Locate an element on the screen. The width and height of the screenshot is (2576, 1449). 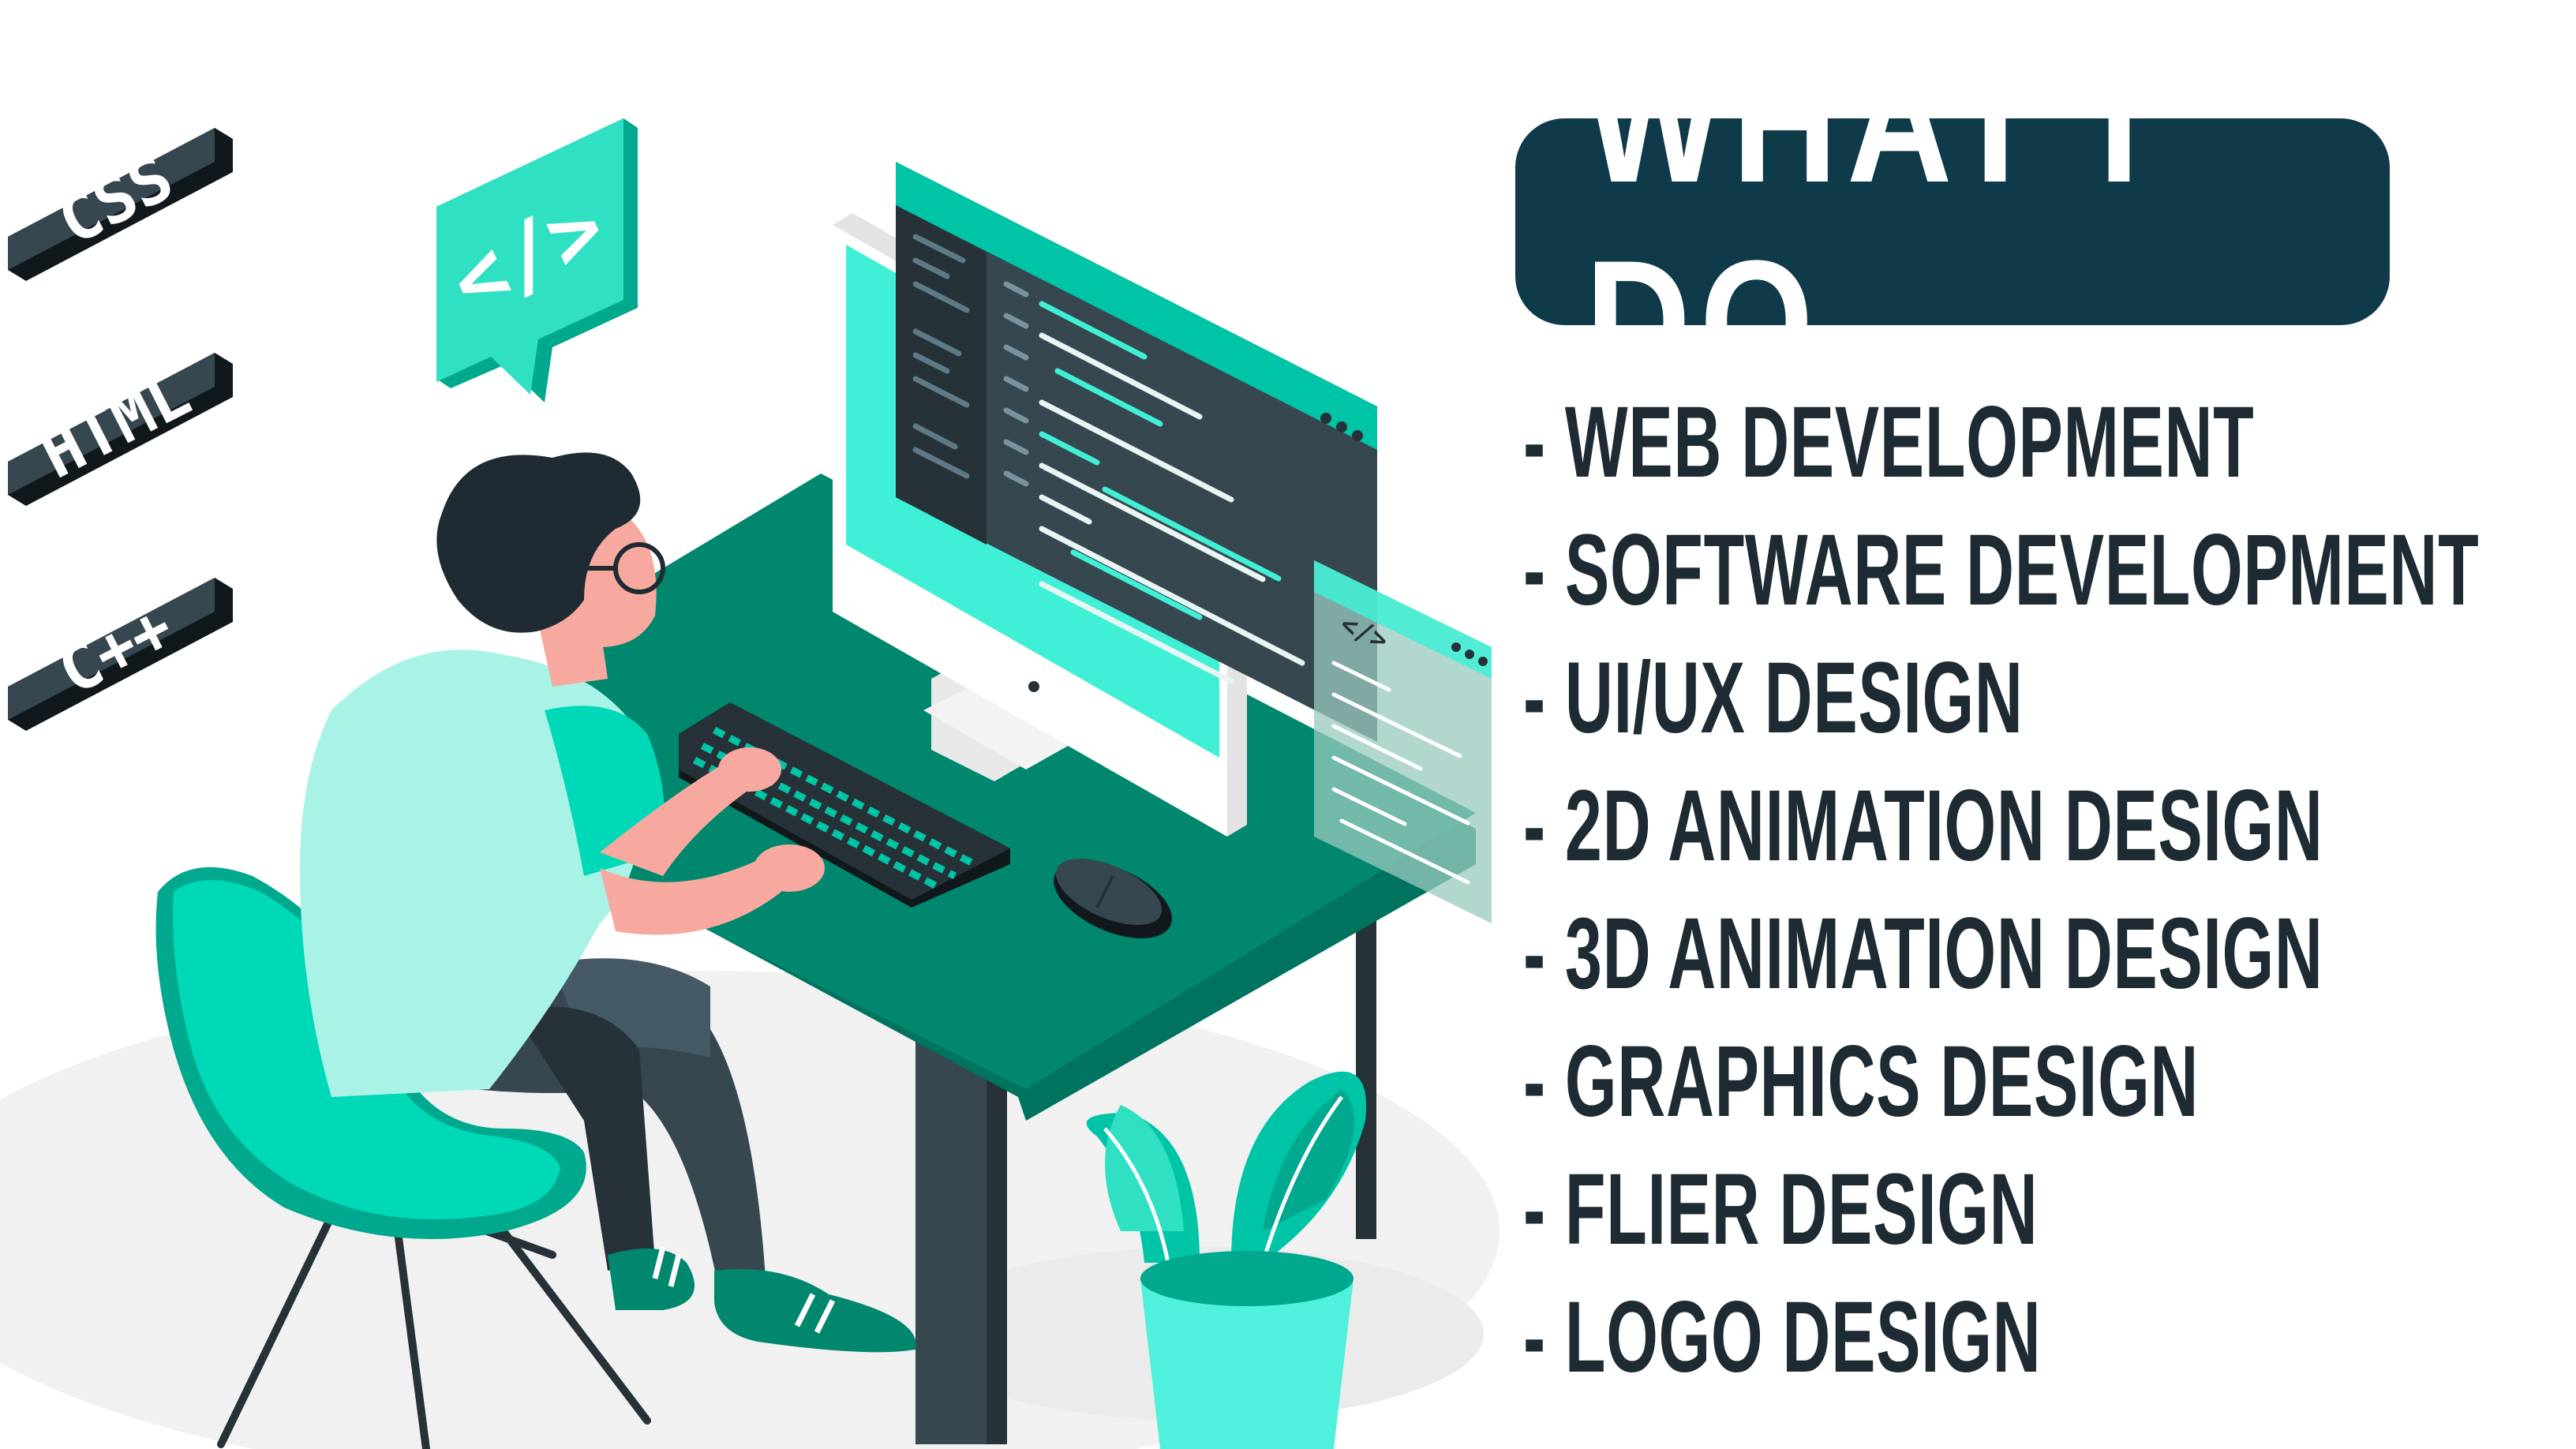
service-label: - UI/UX DESIGN is located at coordinates (1773, 698).